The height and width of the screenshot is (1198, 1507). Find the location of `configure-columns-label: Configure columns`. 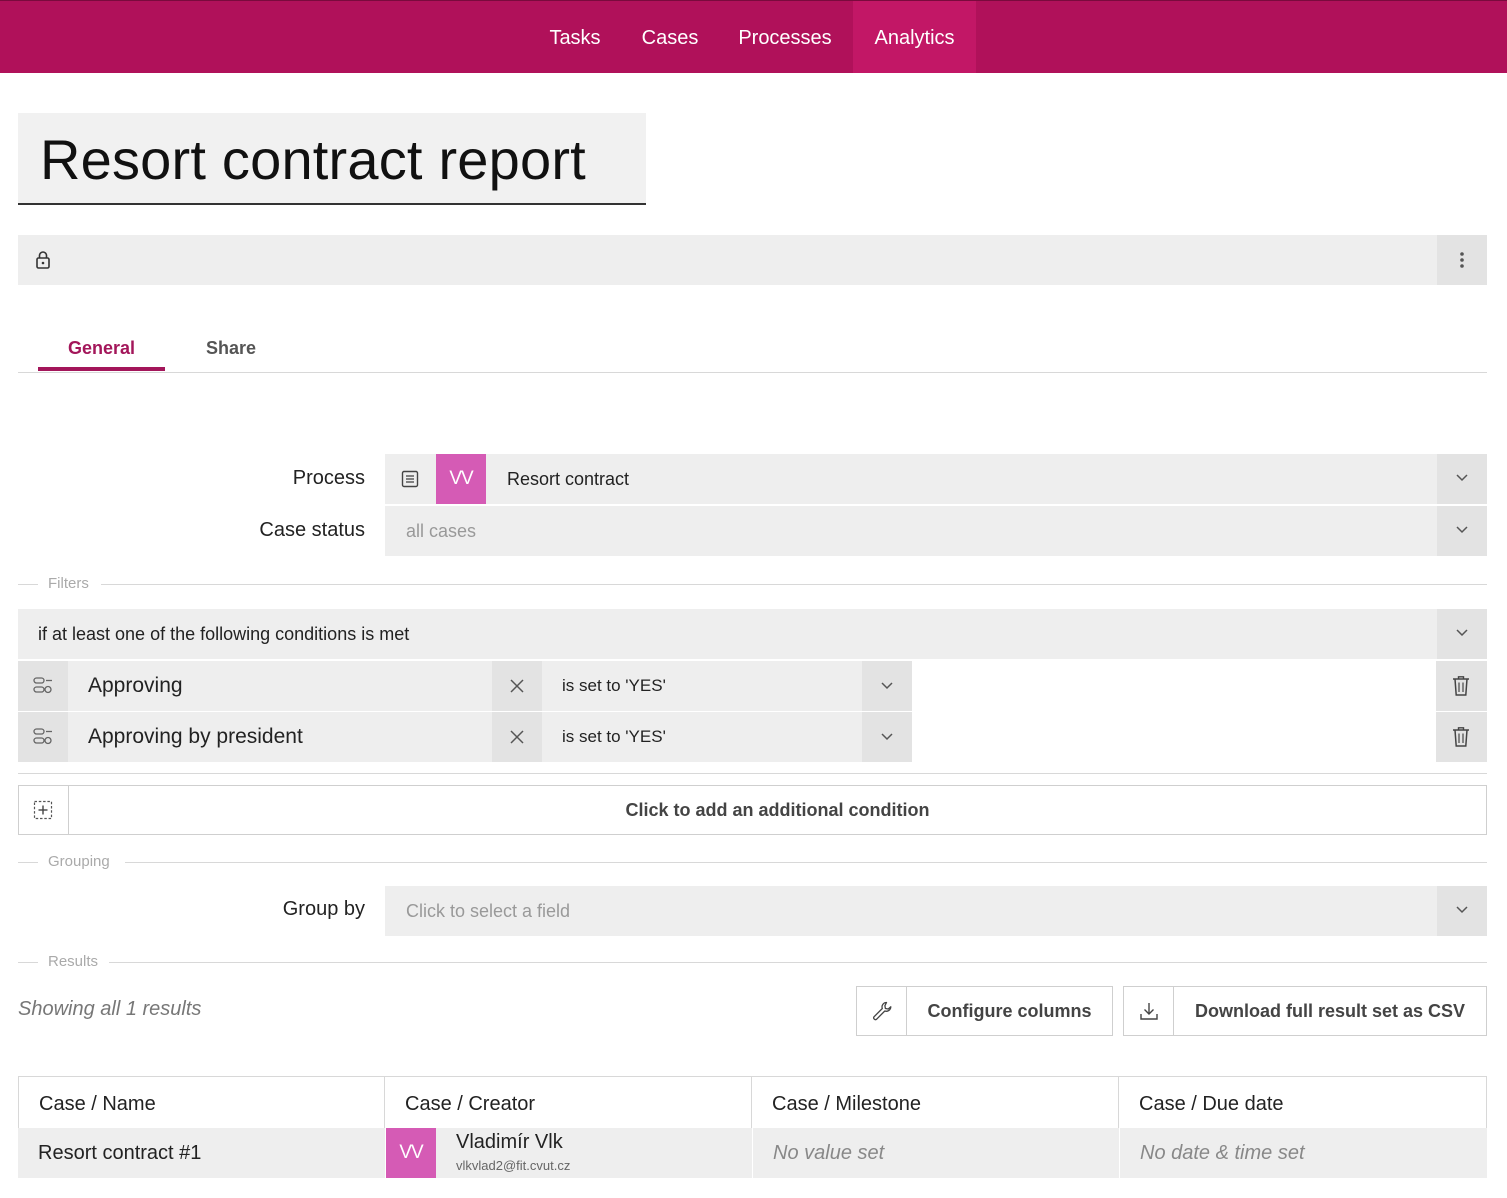

configure-columns-label: Configure columns is located at coordinates (1009, 1011).